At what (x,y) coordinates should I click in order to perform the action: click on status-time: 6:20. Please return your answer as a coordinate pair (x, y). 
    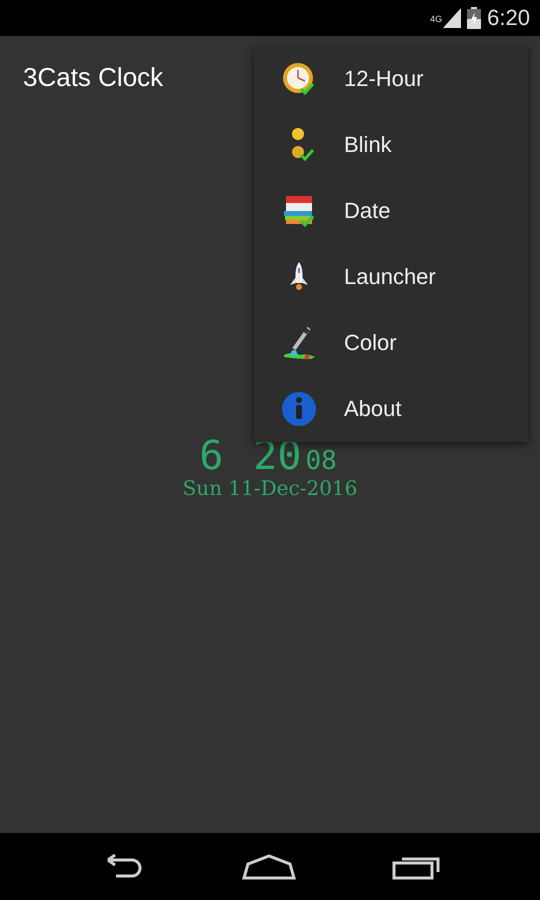
    Looking at the image, I should click on (508, 18).